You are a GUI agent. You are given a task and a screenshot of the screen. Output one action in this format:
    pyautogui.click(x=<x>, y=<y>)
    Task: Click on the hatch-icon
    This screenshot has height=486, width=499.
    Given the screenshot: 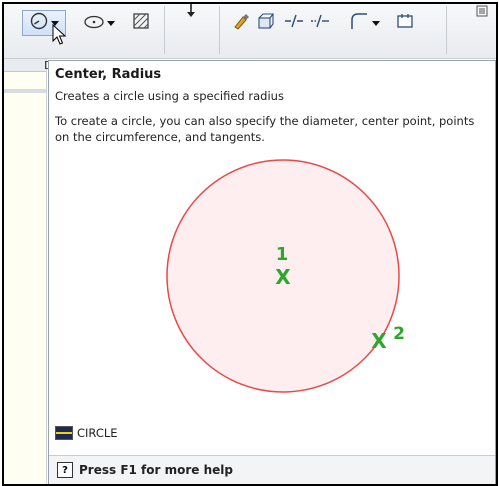 What is the action you would take?
    pyautogui.click(x=141, y=23)
    